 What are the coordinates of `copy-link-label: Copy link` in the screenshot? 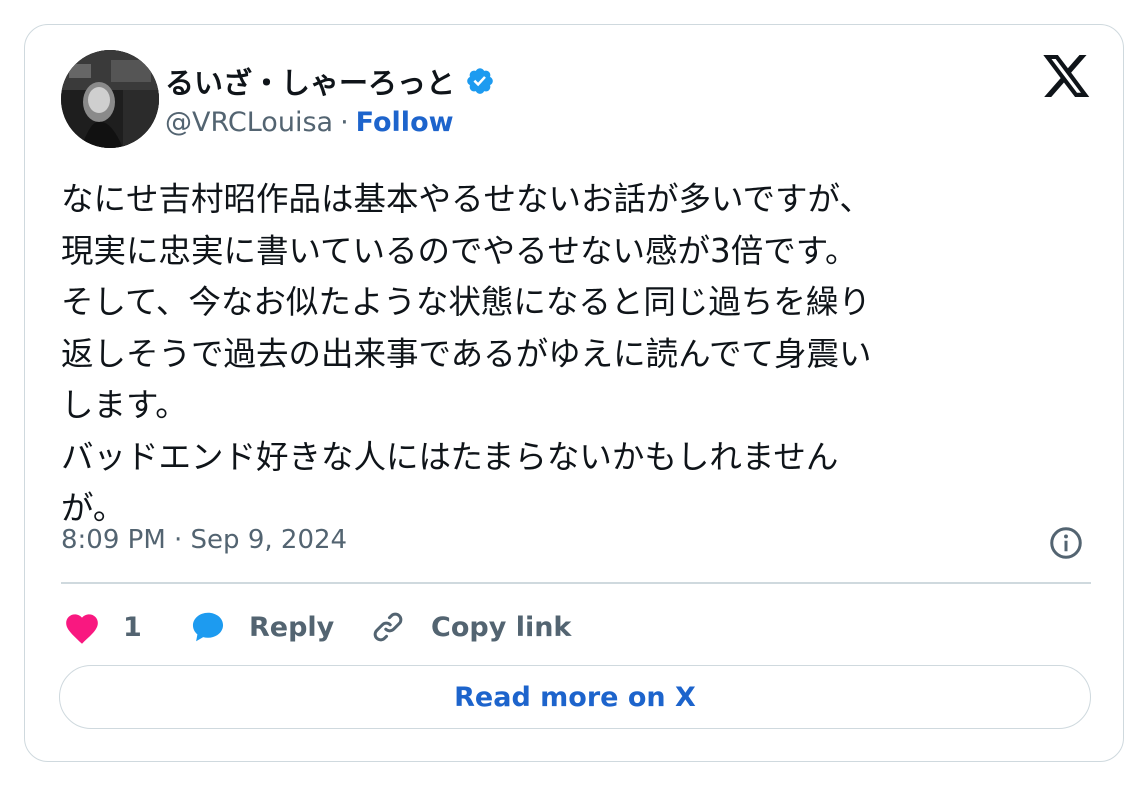 It's located at (501, 627).